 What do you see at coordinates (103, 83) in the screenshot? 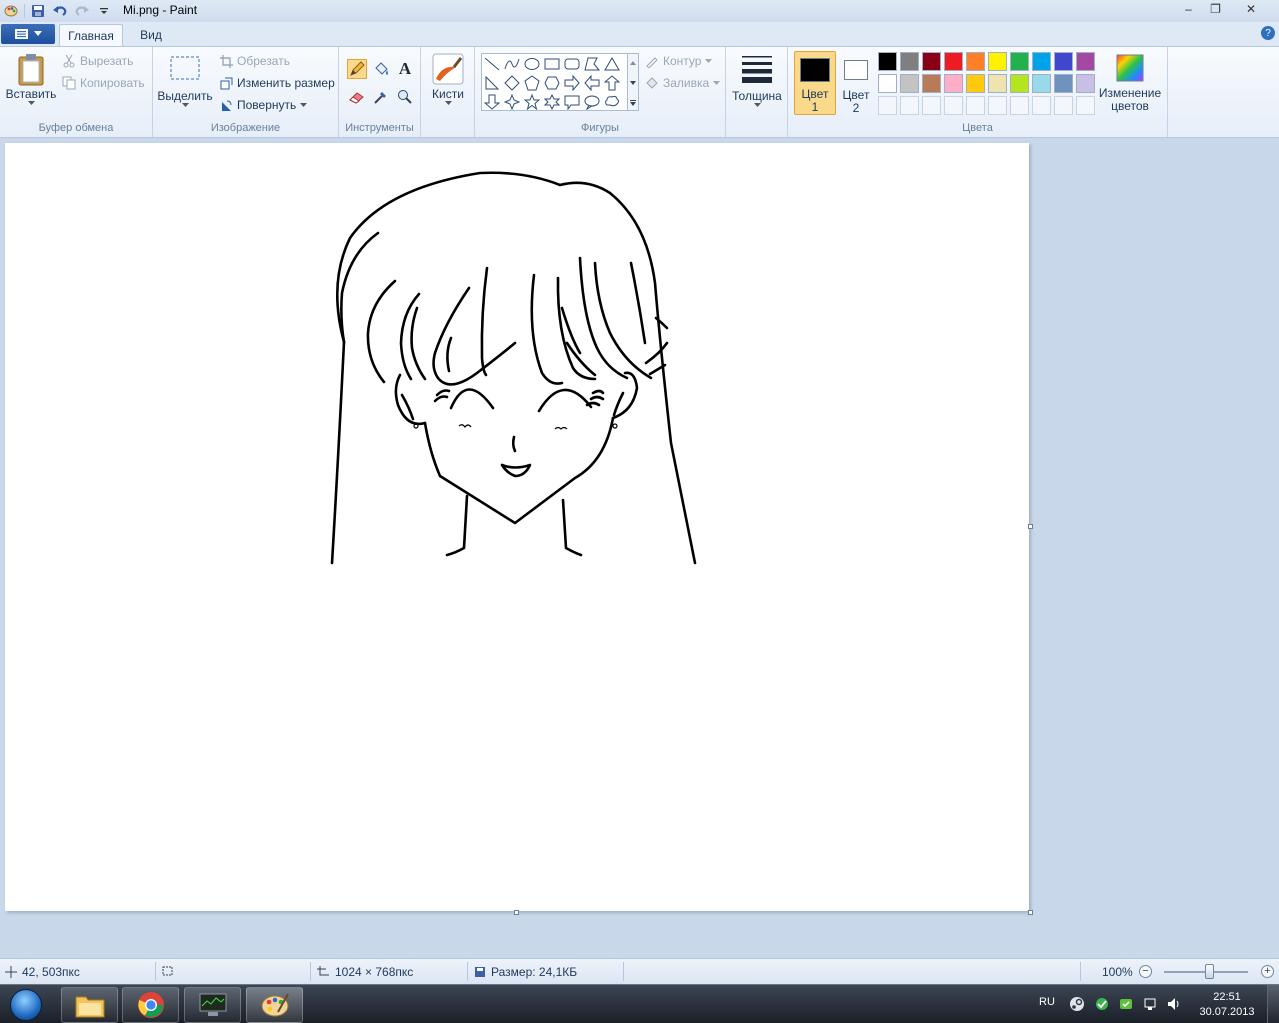
I see `copy-button: Копировать` at bounding box center [103, 83].